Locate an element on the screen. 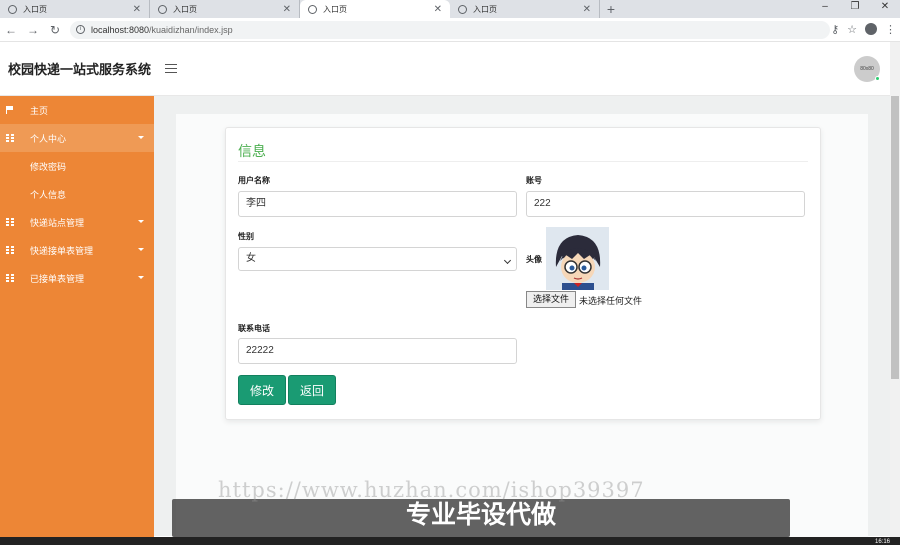 This screenshot has height=545, width=900. username-field: 李四 is located at coordinates (377, 204).